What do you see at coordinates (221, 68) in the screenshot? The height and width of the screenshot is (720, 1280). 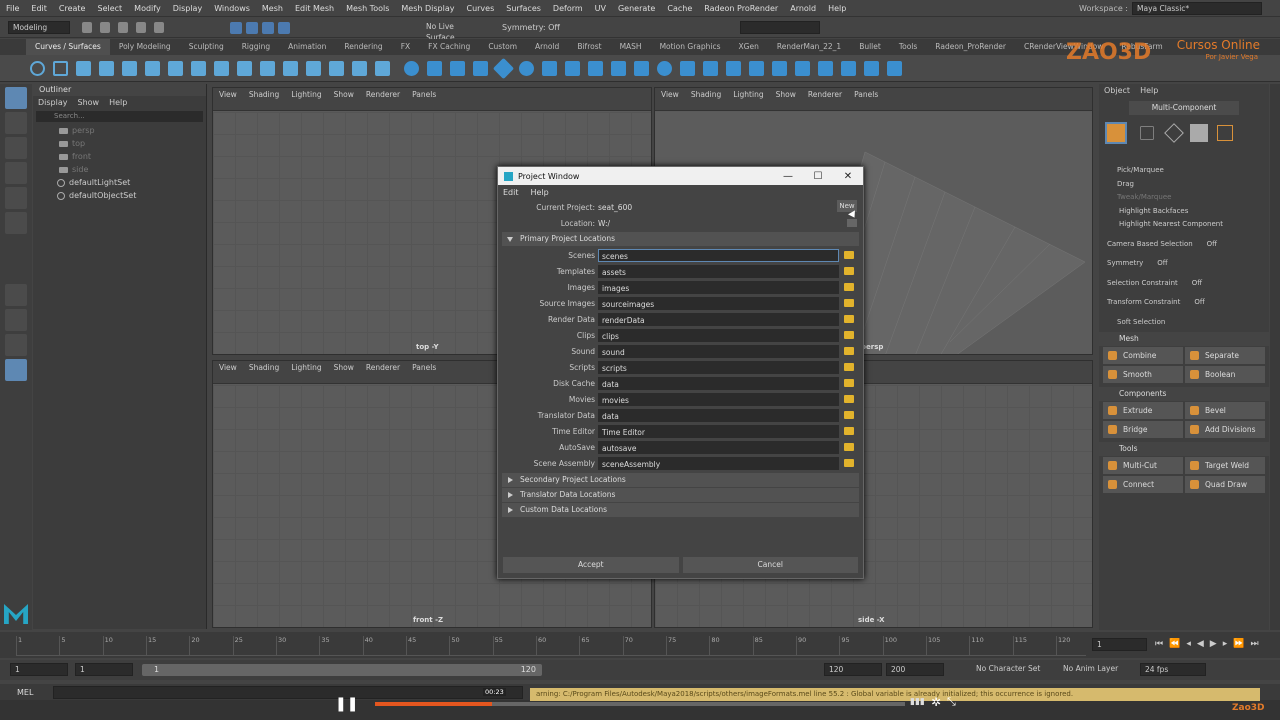 I see `curve-detach-icon` at bounding box center [221, 68].